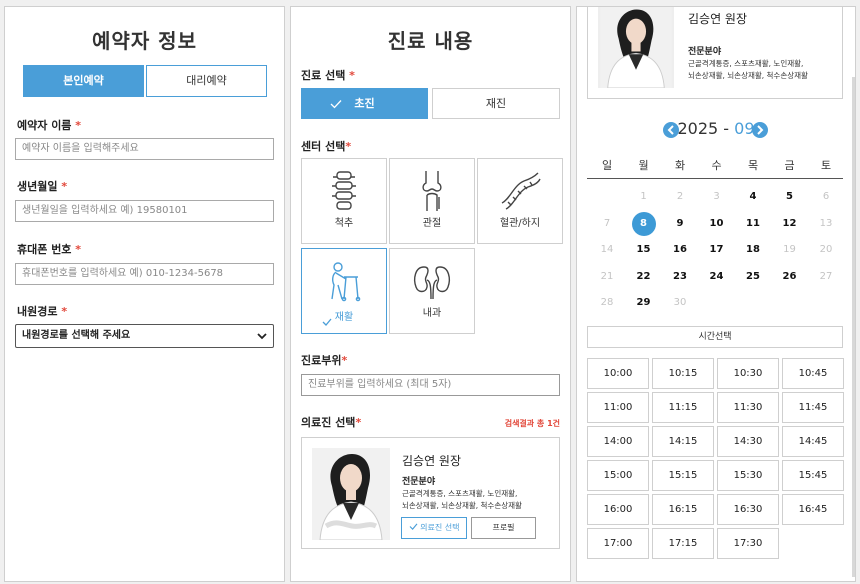 The width and height of the screenshot is (860, 584). What do you see at coordinates (520, 223) in the screenshot?
I see `center-vascular-label: 혈관/하지` at bounding box center [520, 223].